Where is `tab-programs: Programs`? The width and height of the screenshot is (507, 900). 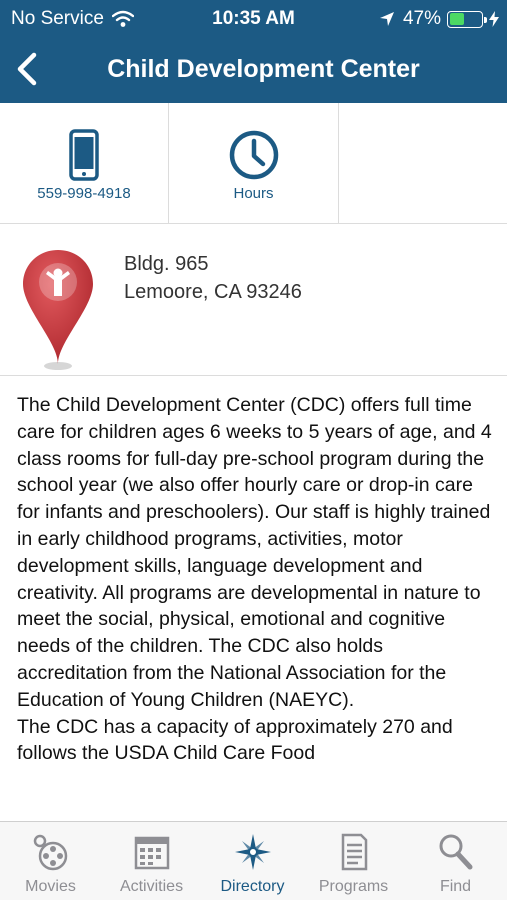 tab-programs: Programs is located at coordinates (353, 861).